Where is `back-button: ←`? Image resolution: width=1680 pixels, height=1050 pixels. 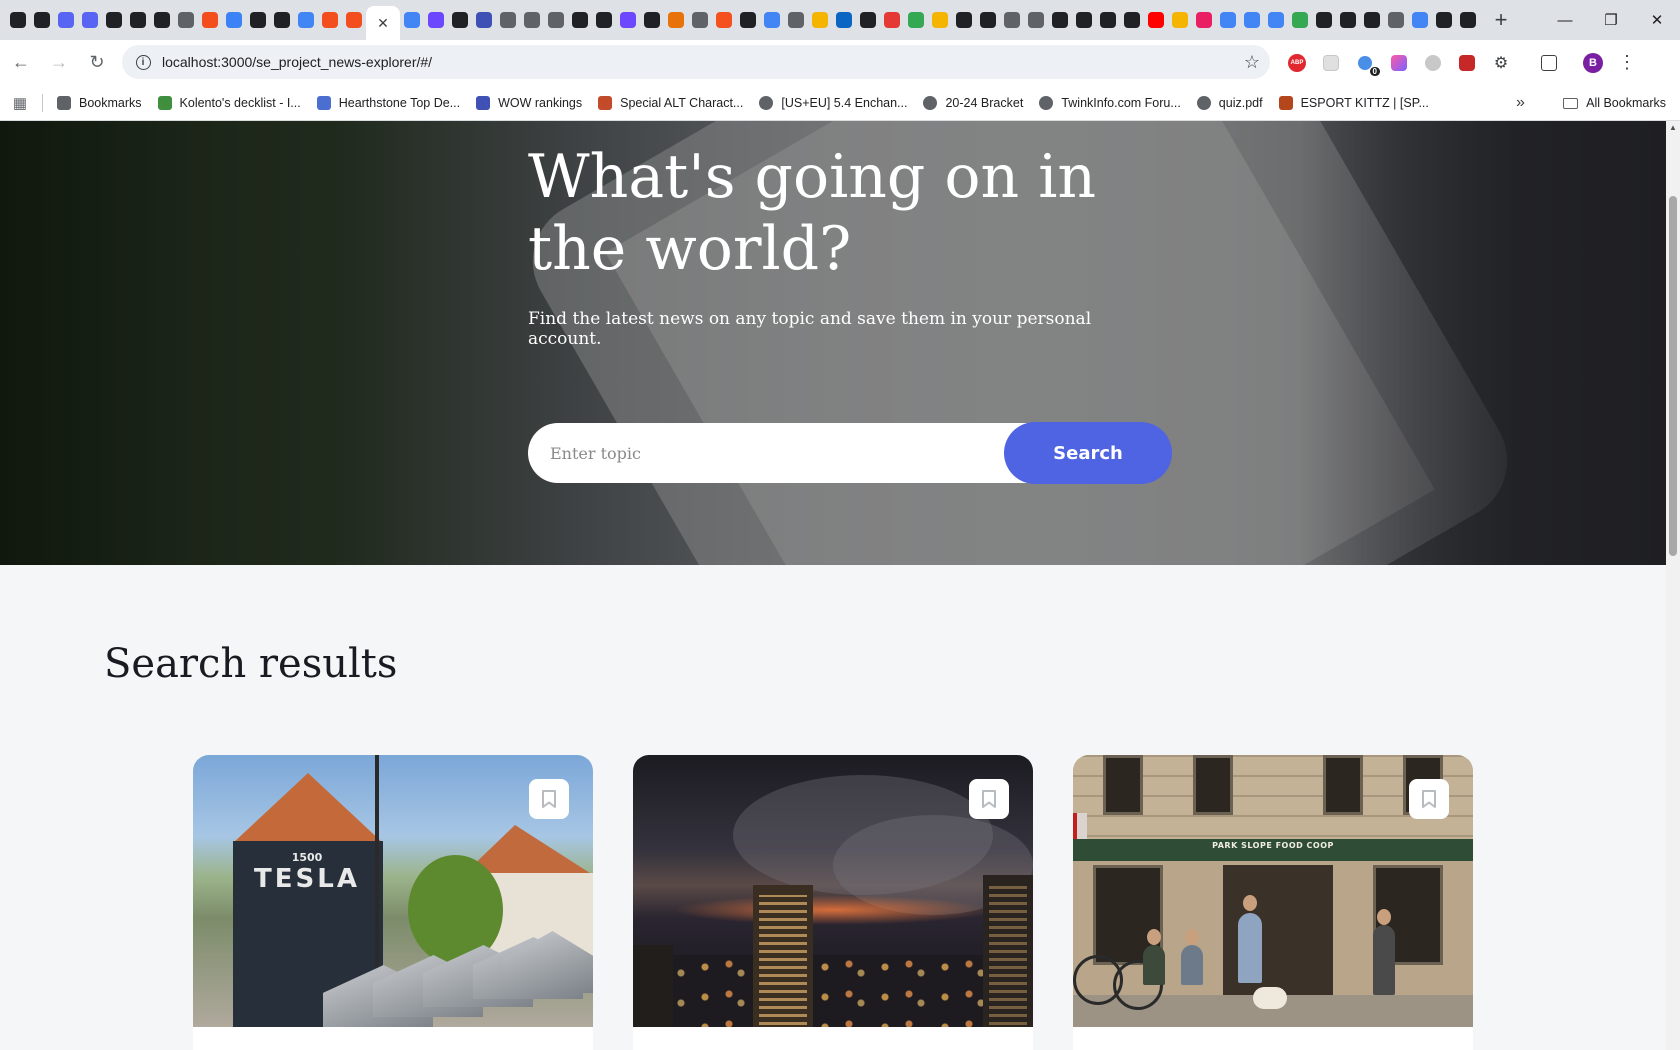 back-button: ← is located at coordinates (21, 63).